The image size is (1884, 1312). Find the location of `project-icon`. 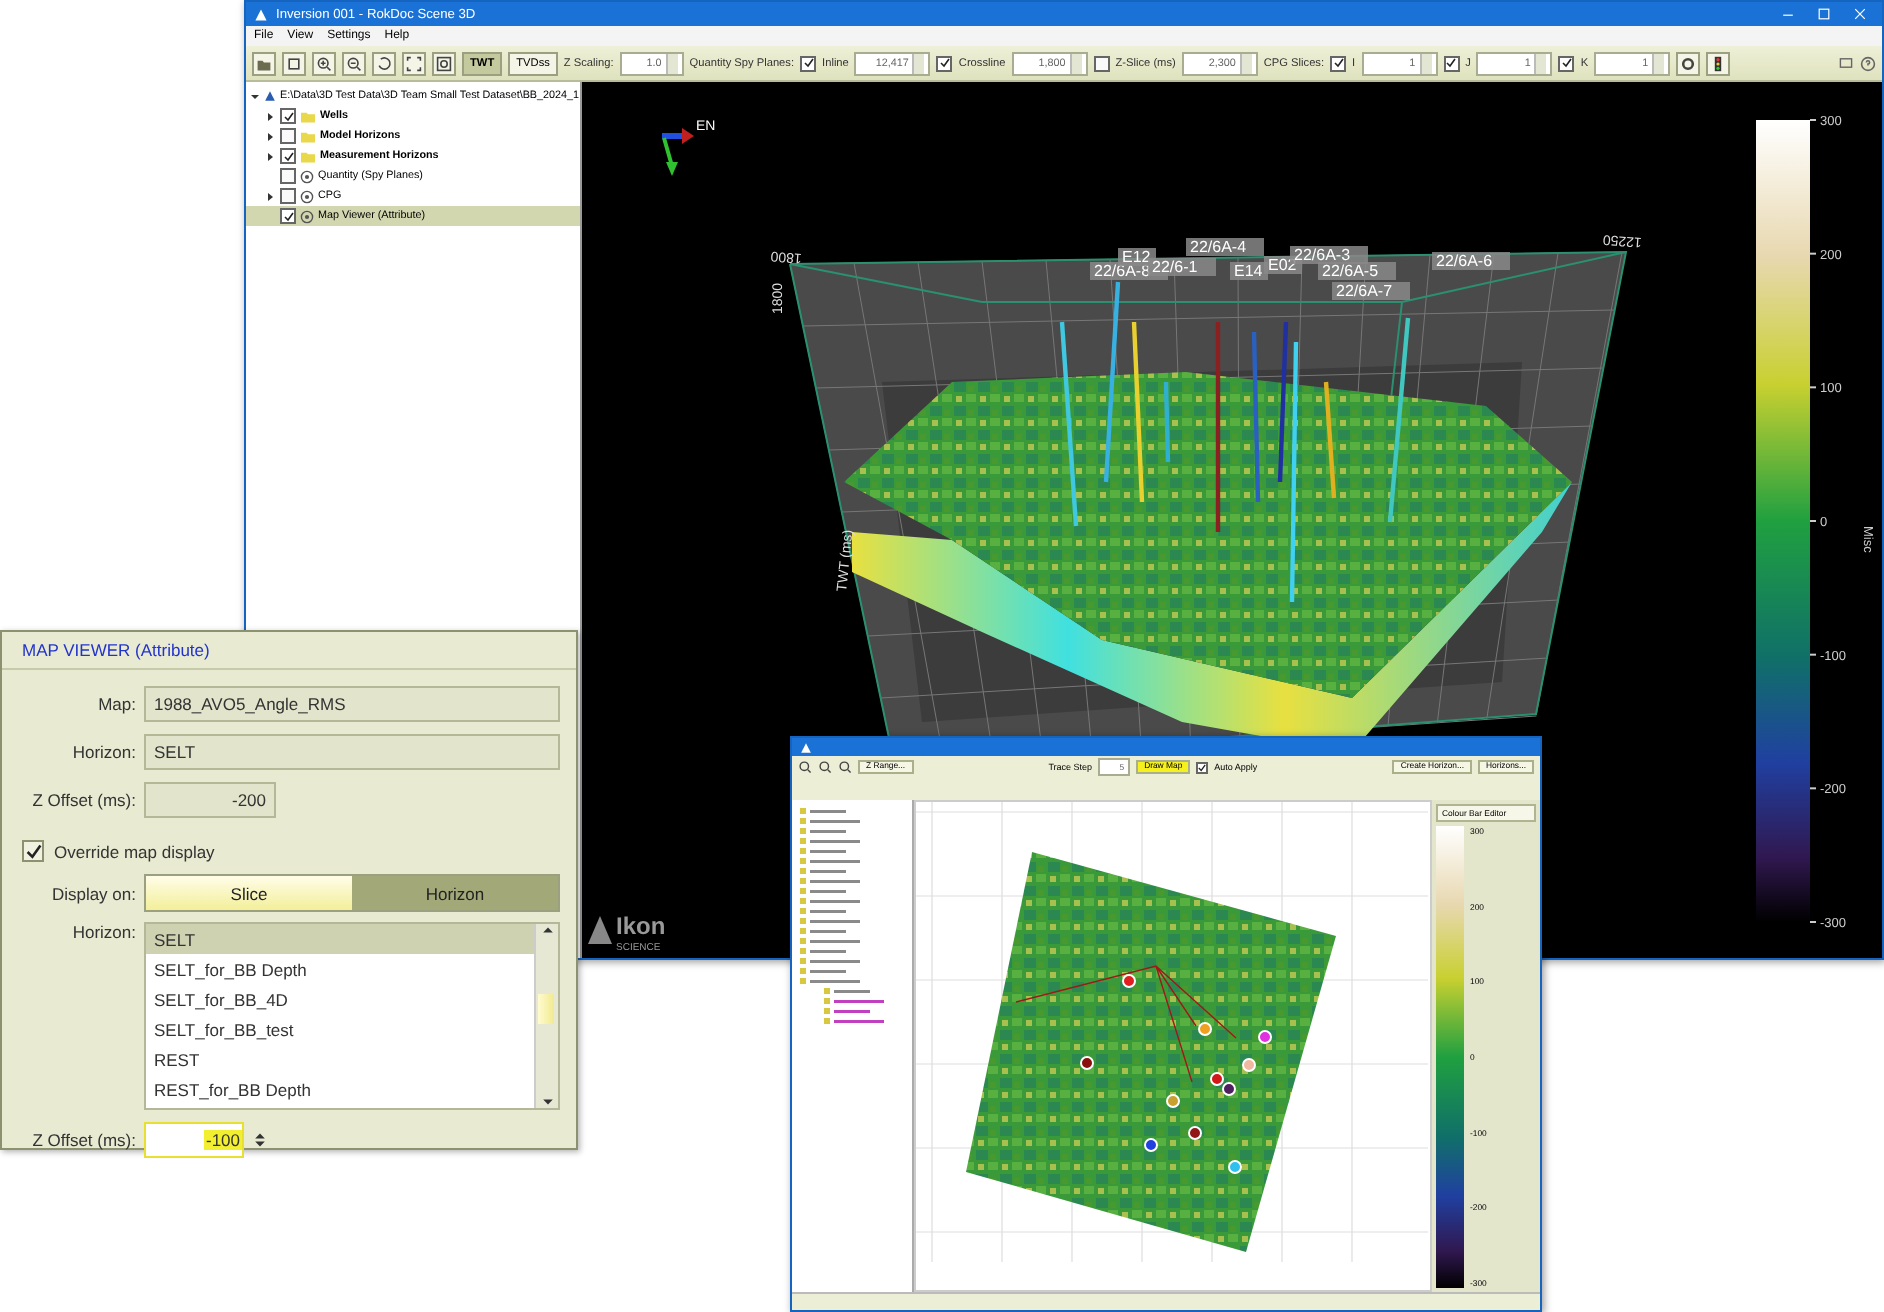

project-icon is located at coordinates (270, 96).